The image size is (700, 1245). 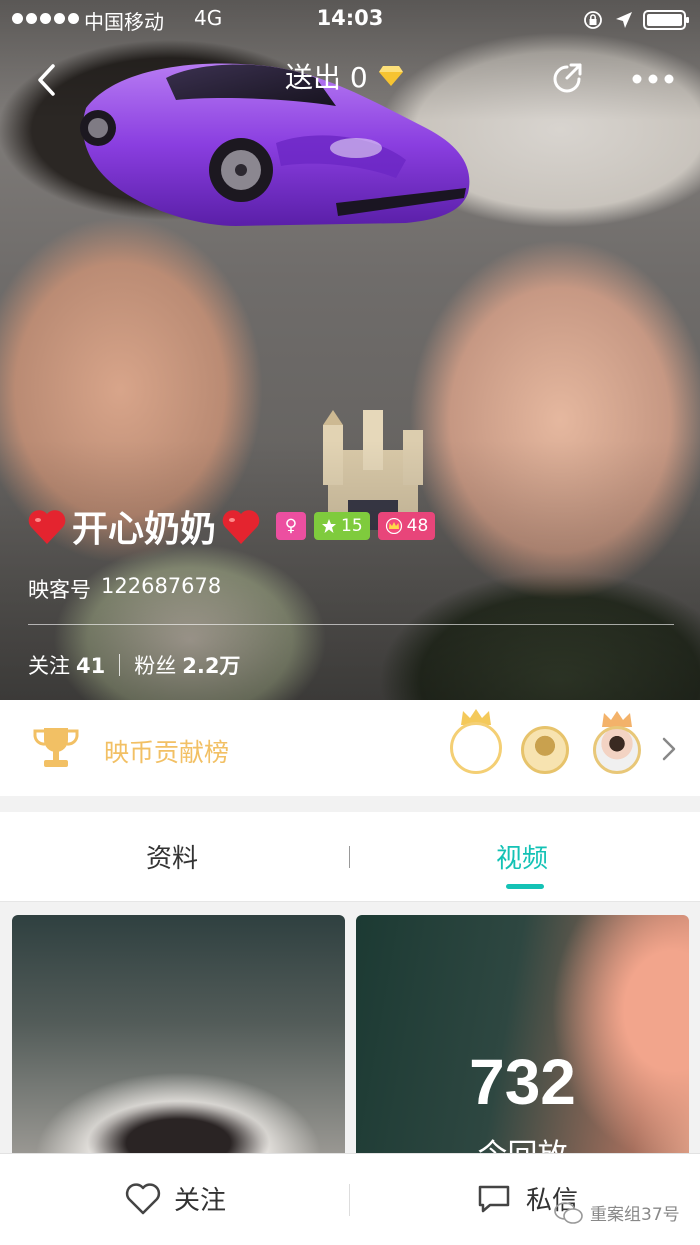 I want to click on crown-icon, so click(x=393, y=526).